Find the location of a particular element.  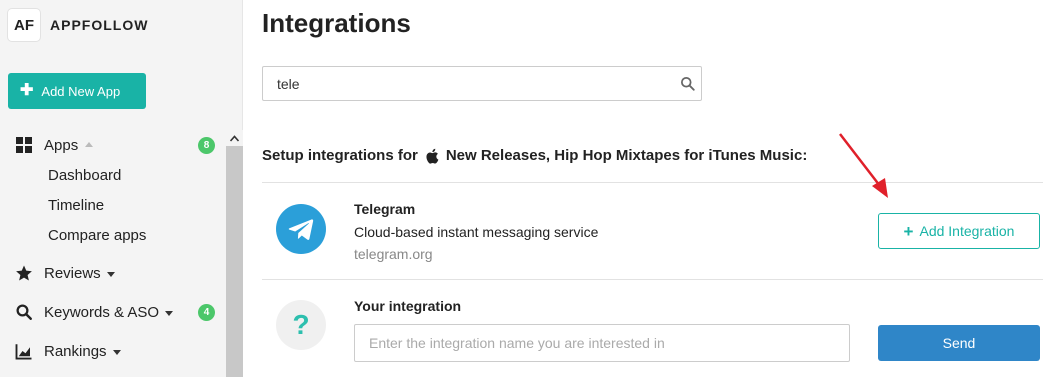

sidebar-item-keywords-aso: Keywords & ASO 4 is located at coordinates (113, 312).